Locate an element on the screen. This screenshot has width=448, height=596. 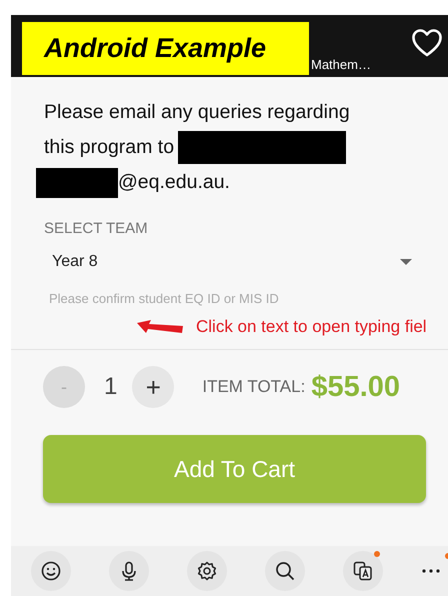
field-label: SELECT TEAM is located at coordinates (96, 228).